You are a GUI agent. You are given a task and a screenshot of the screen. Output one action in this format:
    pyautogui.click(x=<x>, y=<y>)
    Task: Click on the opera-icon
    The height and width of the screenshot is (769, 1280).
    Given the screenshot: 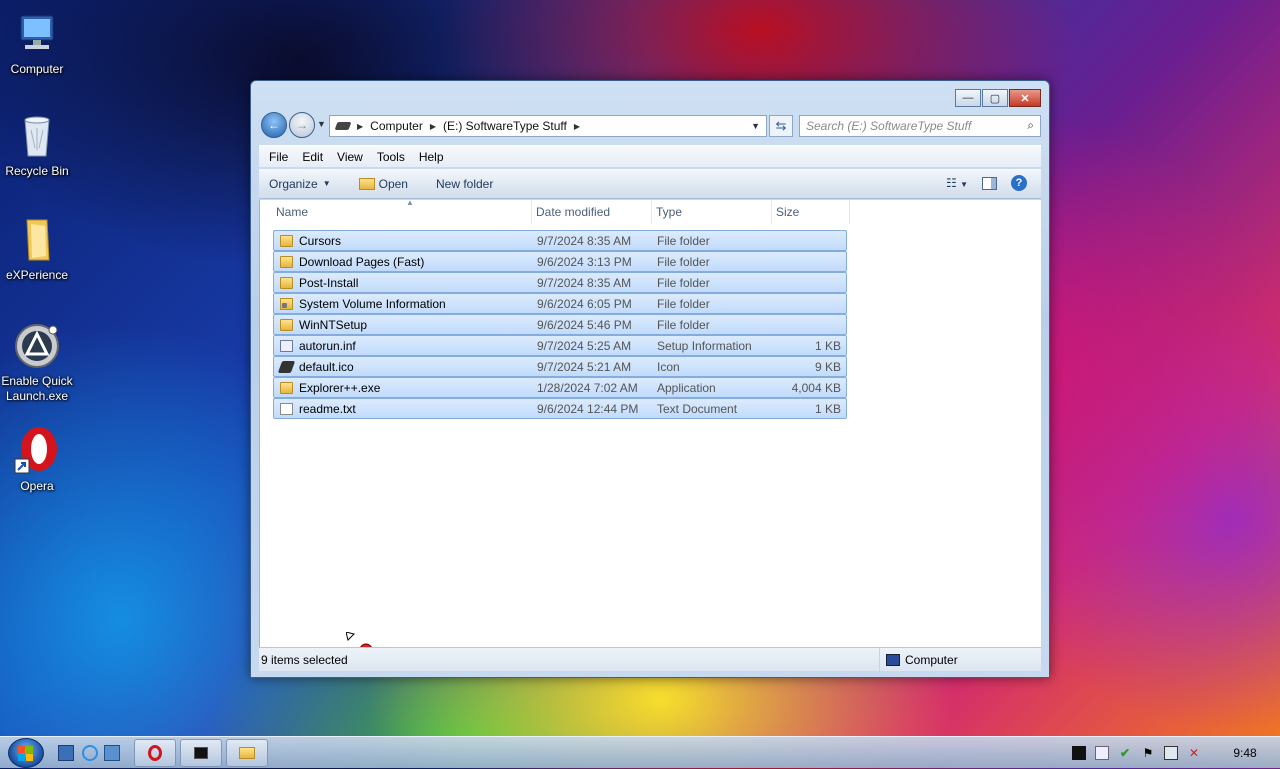 What is the action you would take?
    pyautogui.click(x=37, y=451)
    